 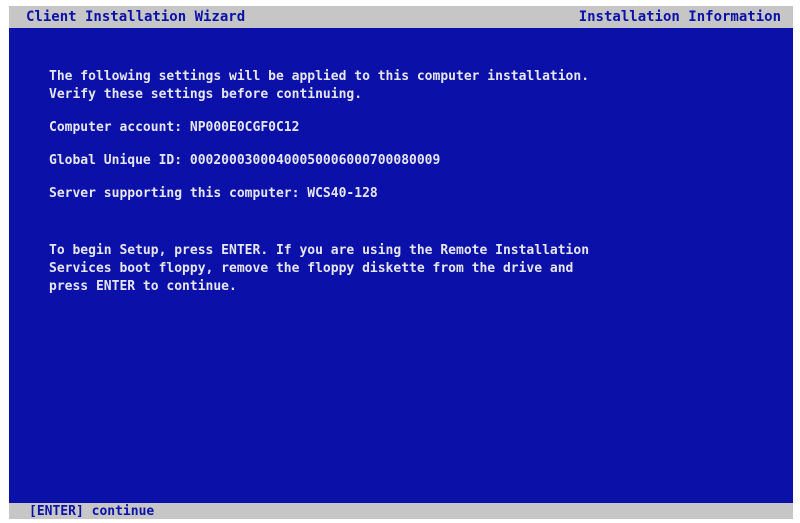 What do you see at coordinates (136, 17) in the screenshot?
I see `wizard-title: Client Installation Wizard` at bounding box center [136, 17].